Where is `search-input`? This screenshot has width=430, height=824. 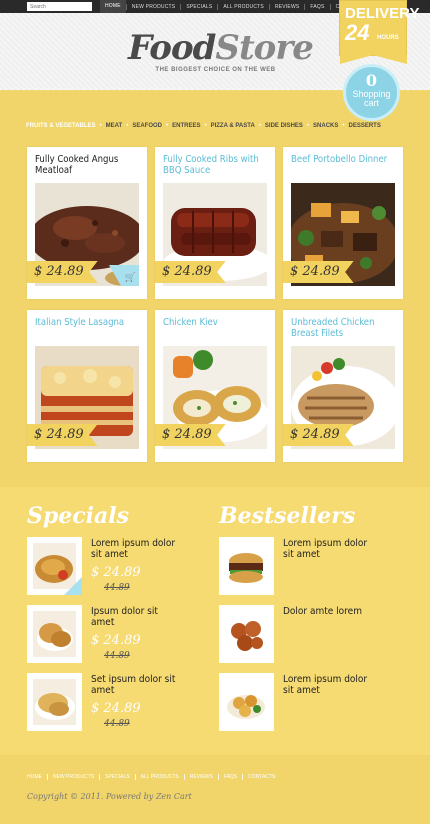
search-input is located at coordinates (59, 6).